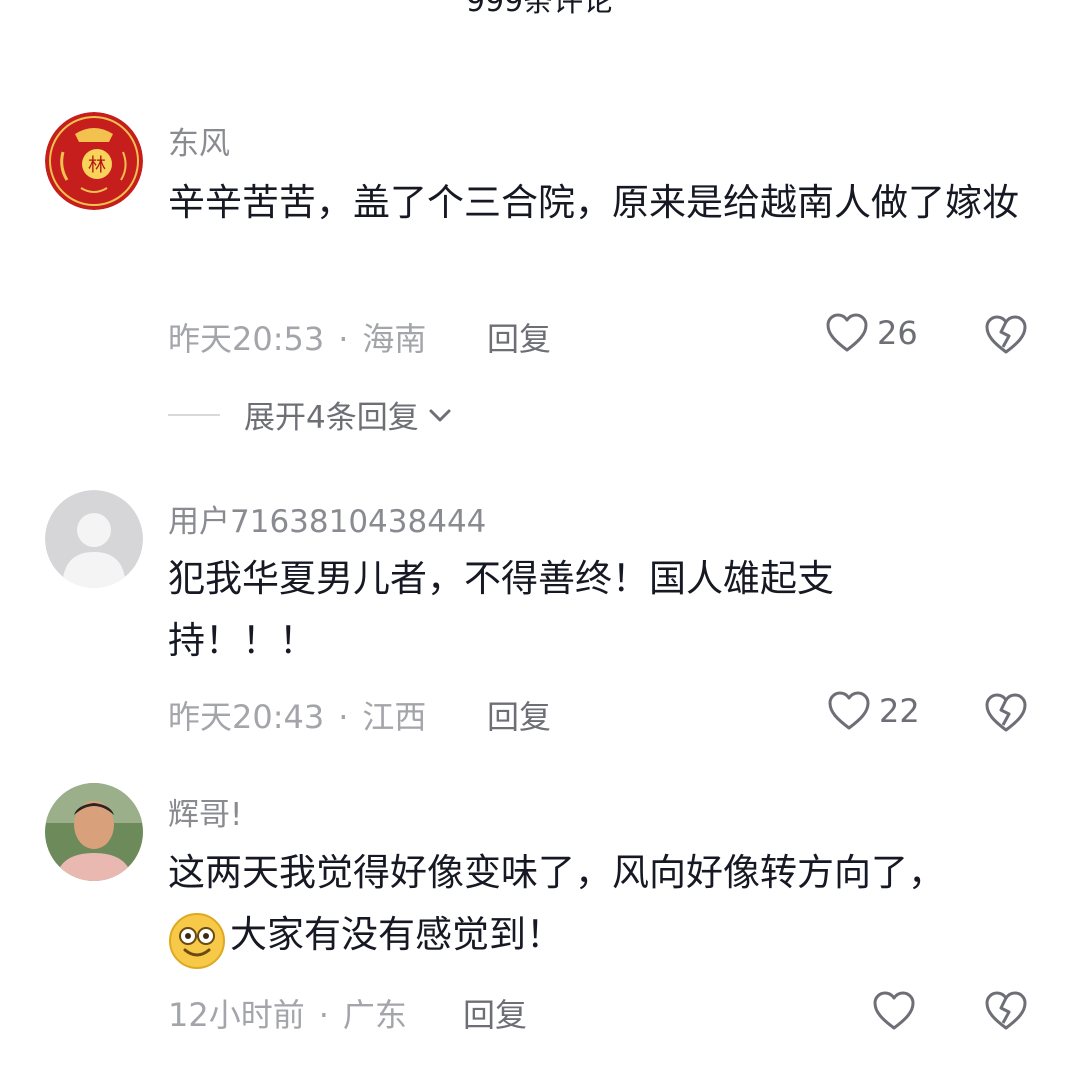  What do you see at coordinates (246, 717) in the screenshot?
I see `comment-time: 昨天20:43` at bounding box center [246, 717].